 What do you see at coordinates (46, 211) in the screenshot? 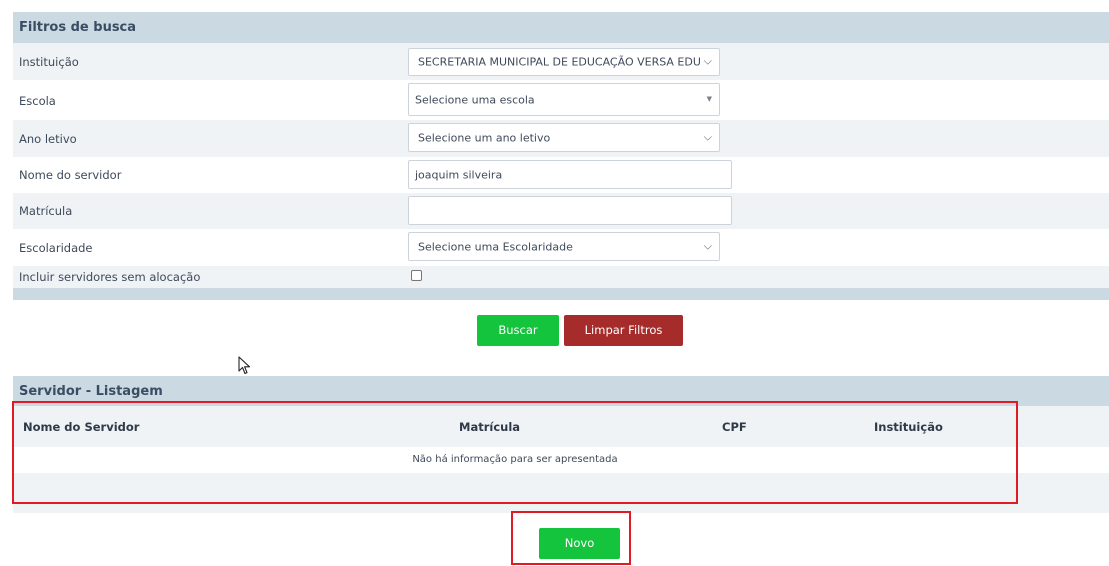
I see `matricula-label: Matrícula` at bounding box center [46, 211].